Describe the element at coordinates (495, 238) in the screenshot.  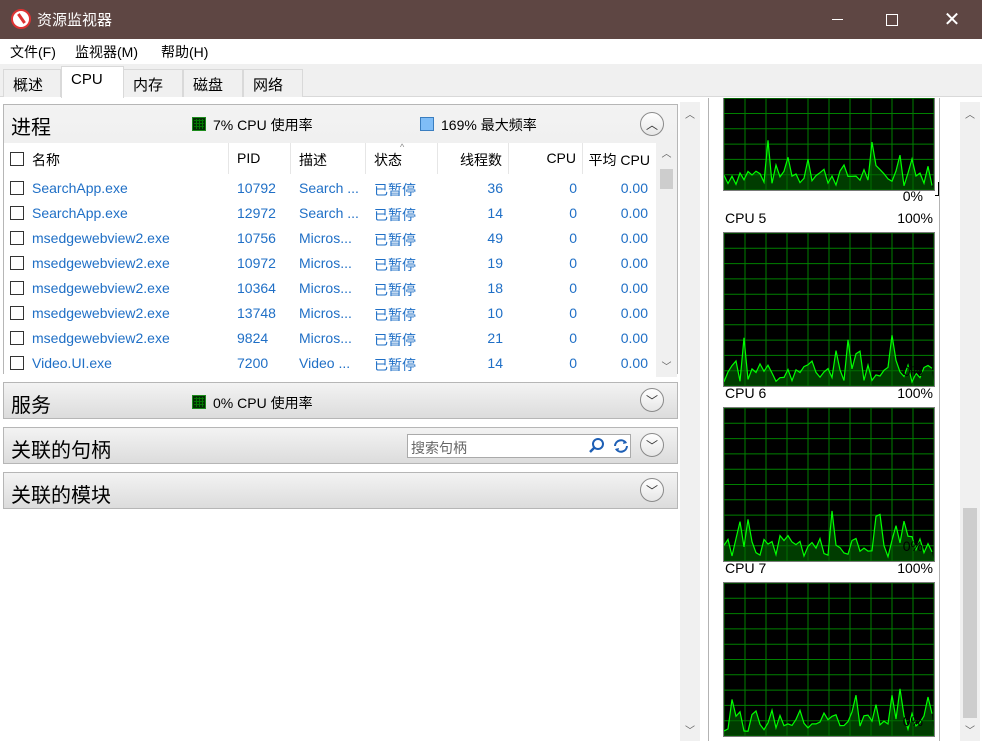
I see `process-threads: 49` at that location.